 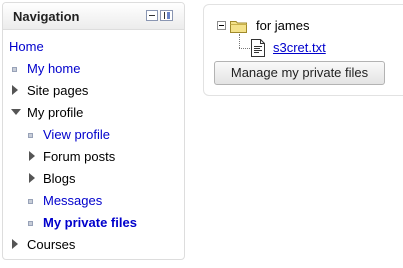 What do you see at coordinates (152, 15) in the screenshot?
I see `minimize-block-icon` at bounding box center [152, 15].